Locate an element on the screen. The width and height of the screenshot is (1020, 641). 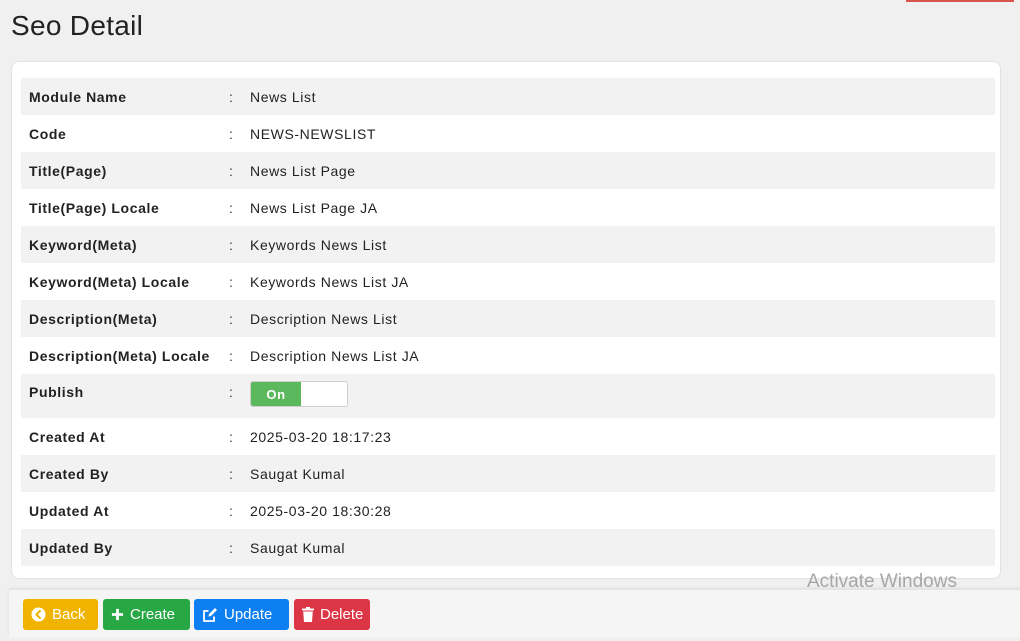
detail-label: Title(Page) Locale is located at coordinates (94, 208).